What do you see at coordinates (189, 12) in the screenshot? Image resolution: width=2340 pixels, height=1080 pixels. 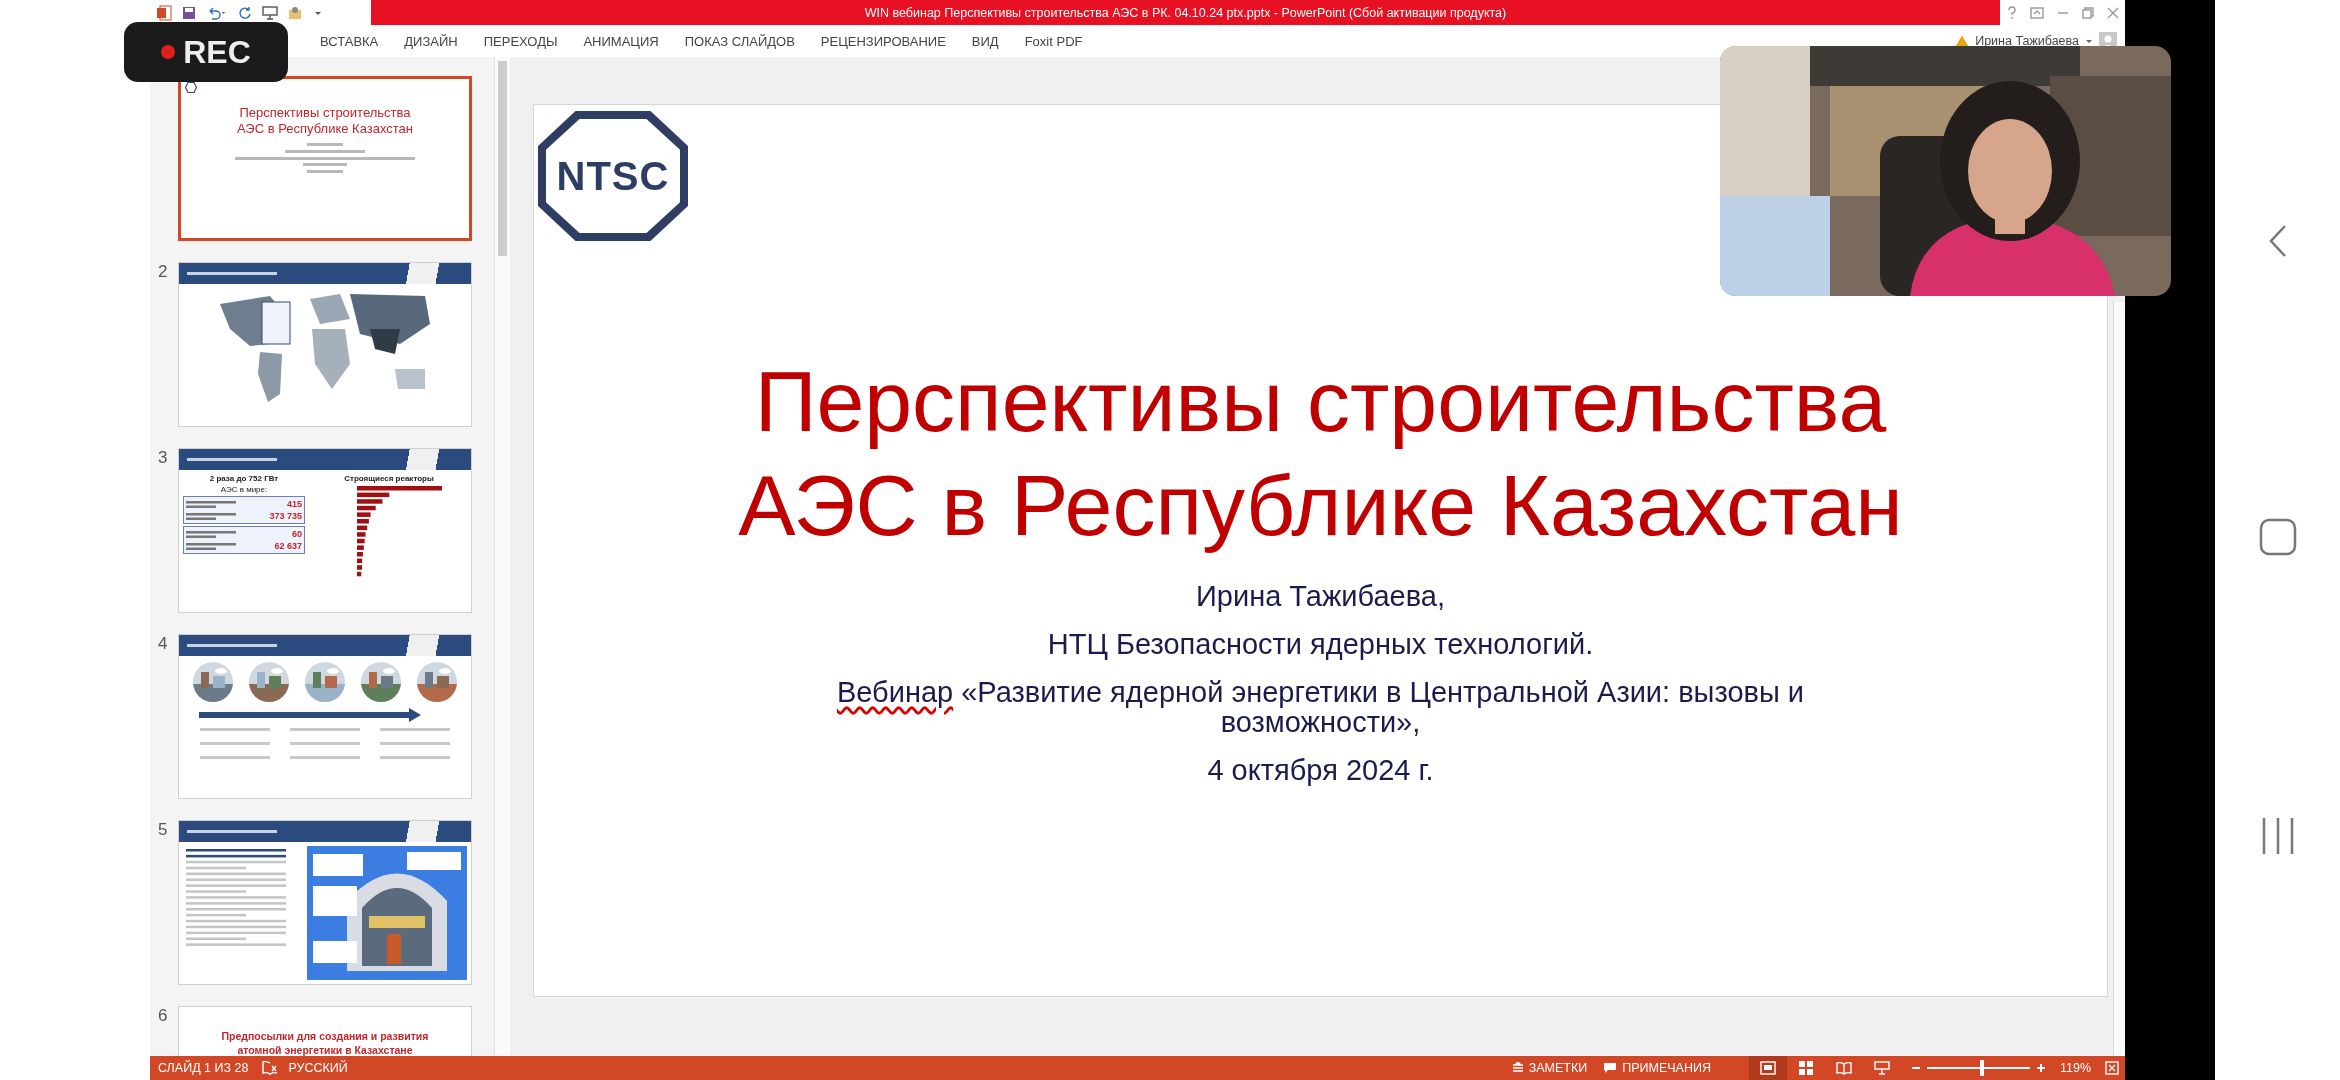 I see `save-icon` at bounding box center [189, 12].